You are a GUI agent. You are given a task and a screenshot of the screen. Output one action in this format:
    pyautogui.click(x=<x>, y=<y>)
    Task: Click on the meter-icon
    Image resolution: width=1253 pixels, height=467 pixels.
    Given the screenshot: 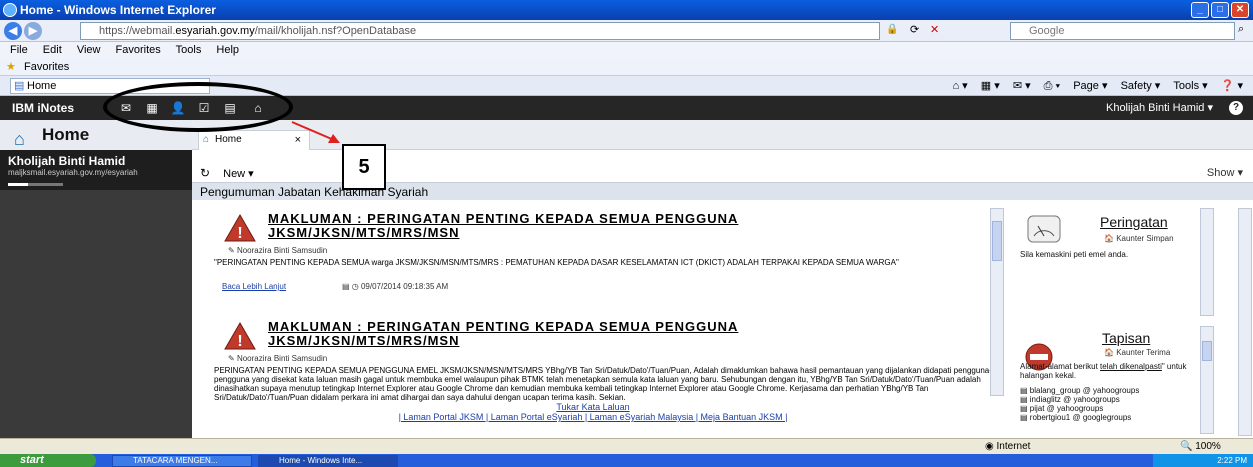 What is the action you would take?
    pyautogui.click(x=1044, y=229)
    